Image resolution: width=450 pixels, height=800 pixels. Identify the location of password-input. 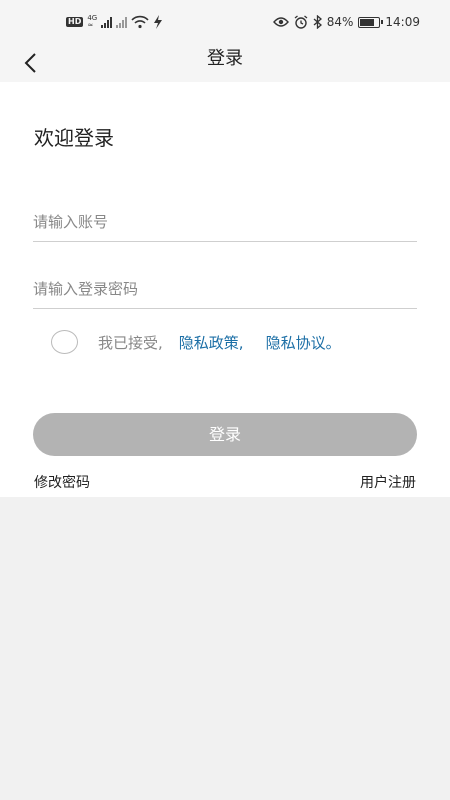
(225, 289).